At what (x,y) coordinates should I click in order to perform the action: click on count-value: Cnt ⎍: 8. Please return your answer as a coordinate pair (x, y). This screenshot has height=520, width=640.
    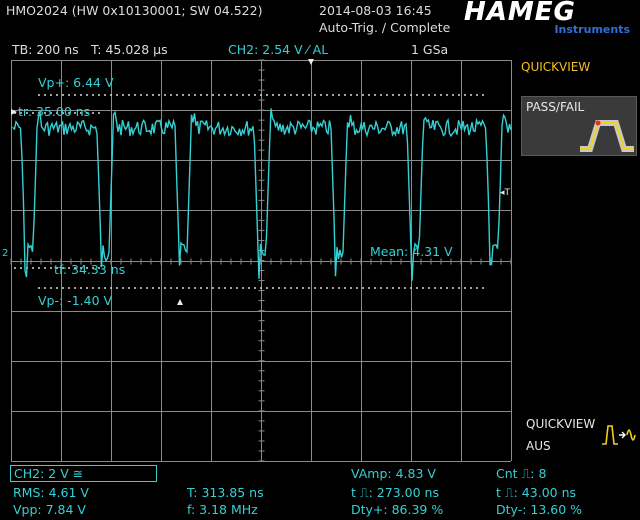
    Looking at the image, I should click on (521, 473).